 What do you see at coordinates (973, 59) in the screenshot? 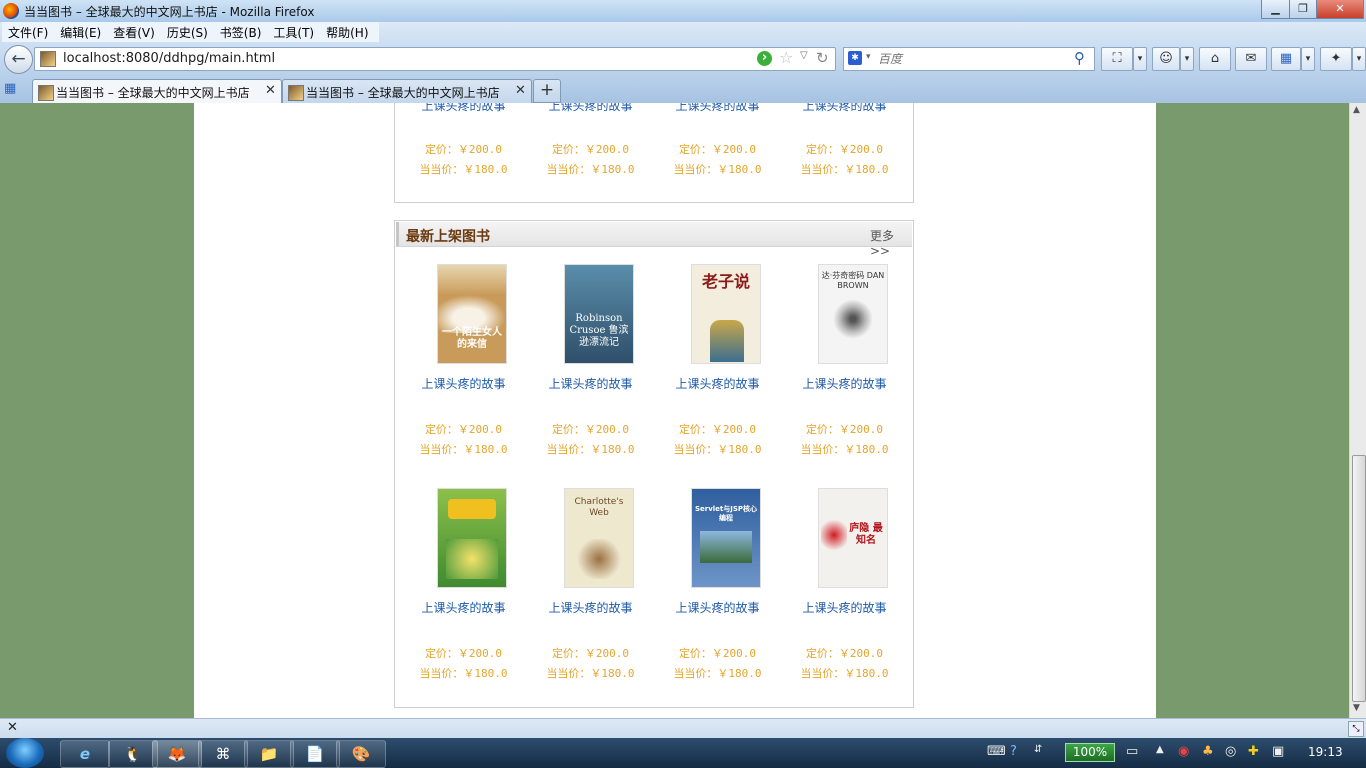
I see `search-input` at bounding box center [973, 59].